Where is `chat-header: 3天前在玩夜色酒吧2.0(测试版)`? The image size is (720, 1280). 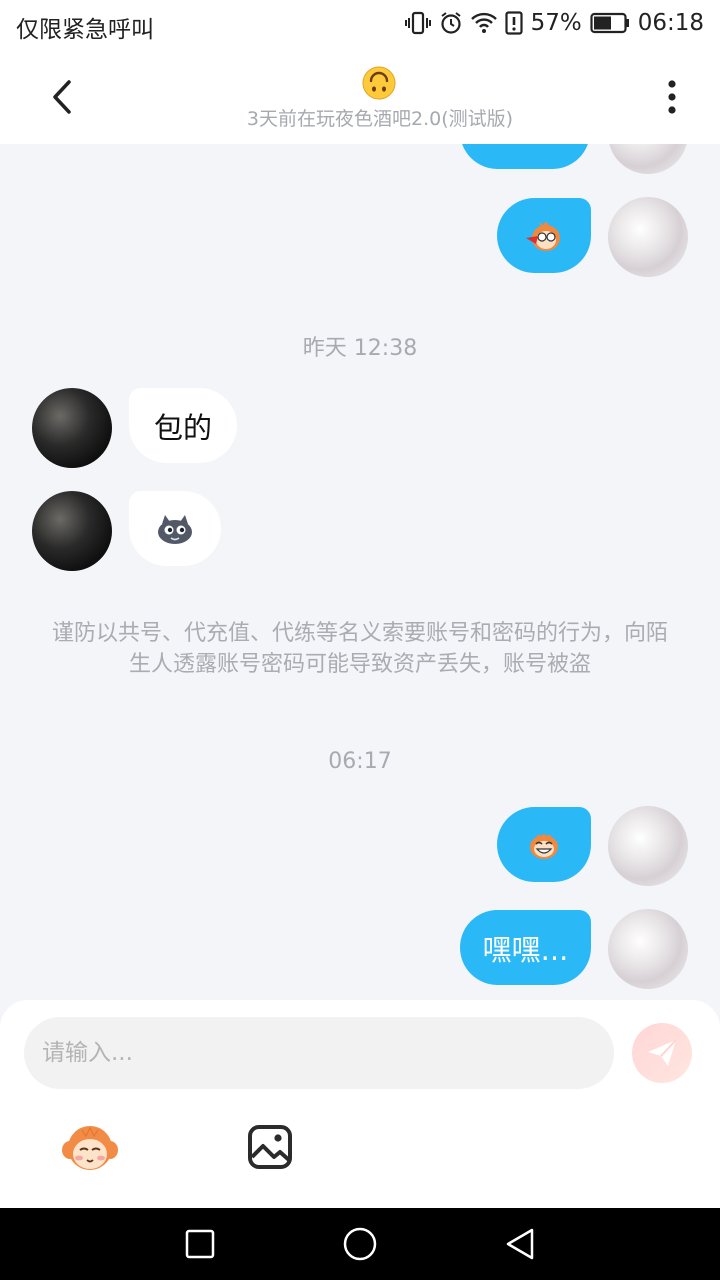 chat-header: 3天前在玩夜色酒吧2.0(测试版) is located at coordinates (360, 97).